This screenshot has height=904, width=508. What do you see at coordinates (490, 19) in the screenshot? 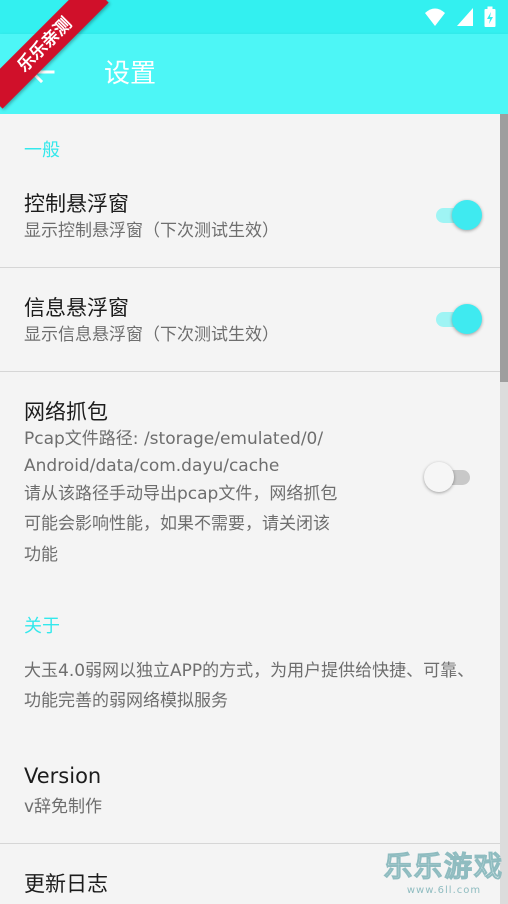
I see `battery-icon` at bounding box center [490, 19].